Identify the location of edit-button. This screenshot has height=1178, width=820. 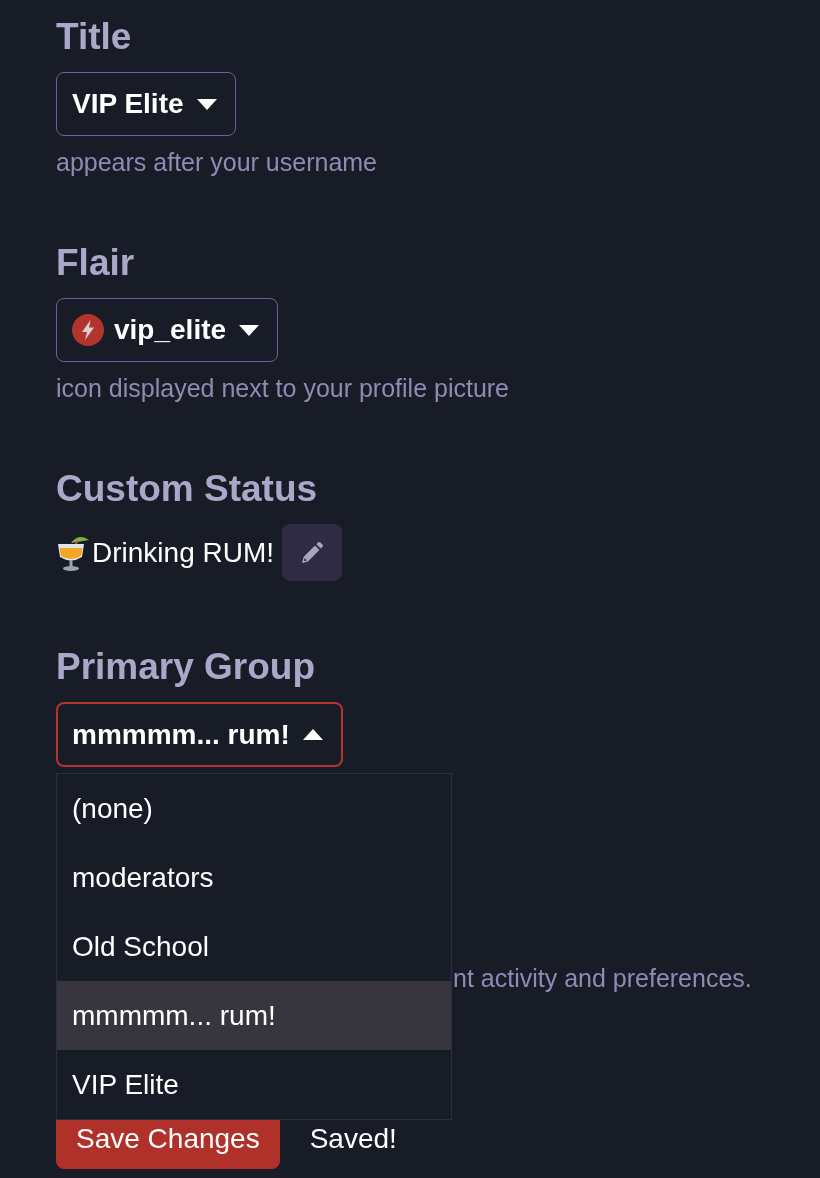
(312, 552).